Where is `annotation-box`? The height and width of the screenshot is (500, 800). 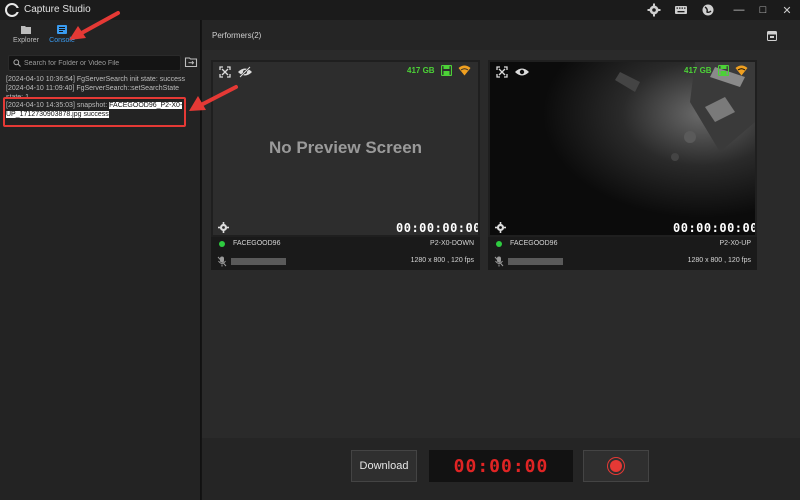
annotation-box is located at coordinates (94, 112).